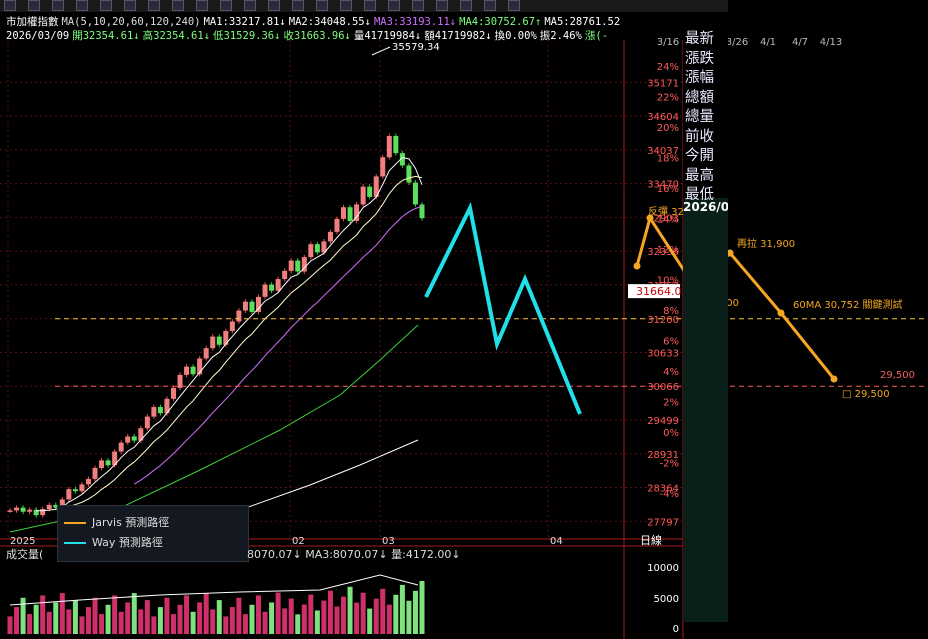 The height and width of the screenshot is (639, 928). Describe the element at coordinates (663, 421) in the screenshot. I see `price-tick-label: 29499` at that location.